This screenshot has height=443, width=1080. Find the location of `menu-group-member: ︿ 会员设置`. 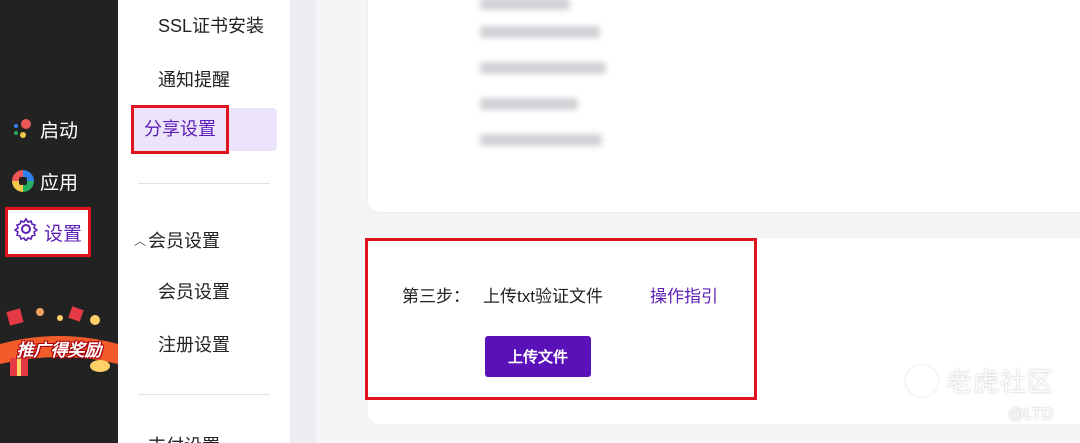

menu-group-member: ︿ 会员设置 is located at coordinates (177, 240).